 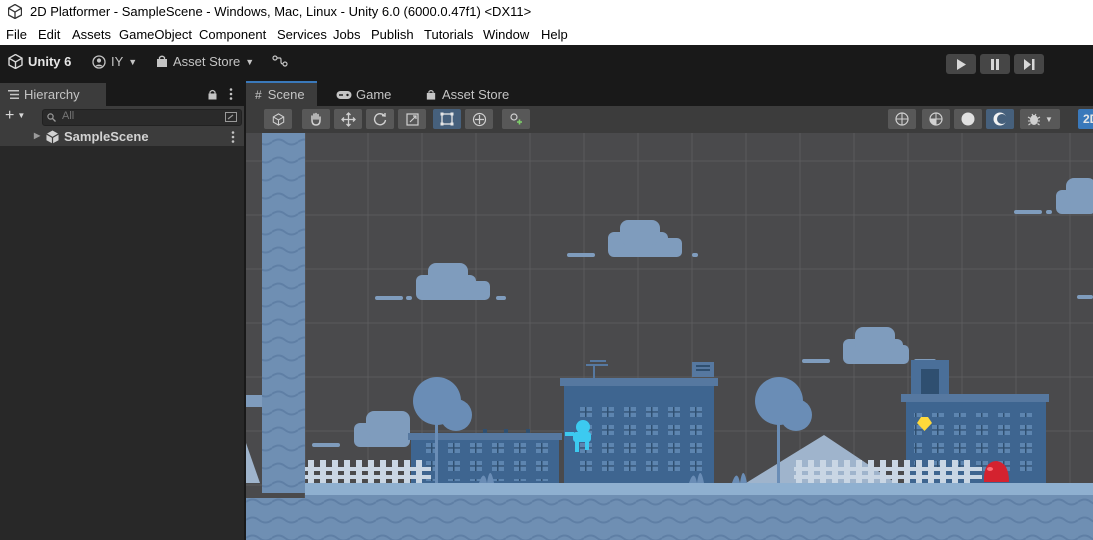 What do you see at coordinates (49, 34) in the screenshot?
I see `menu-edit: Edit` at bounding box center [49, 34].